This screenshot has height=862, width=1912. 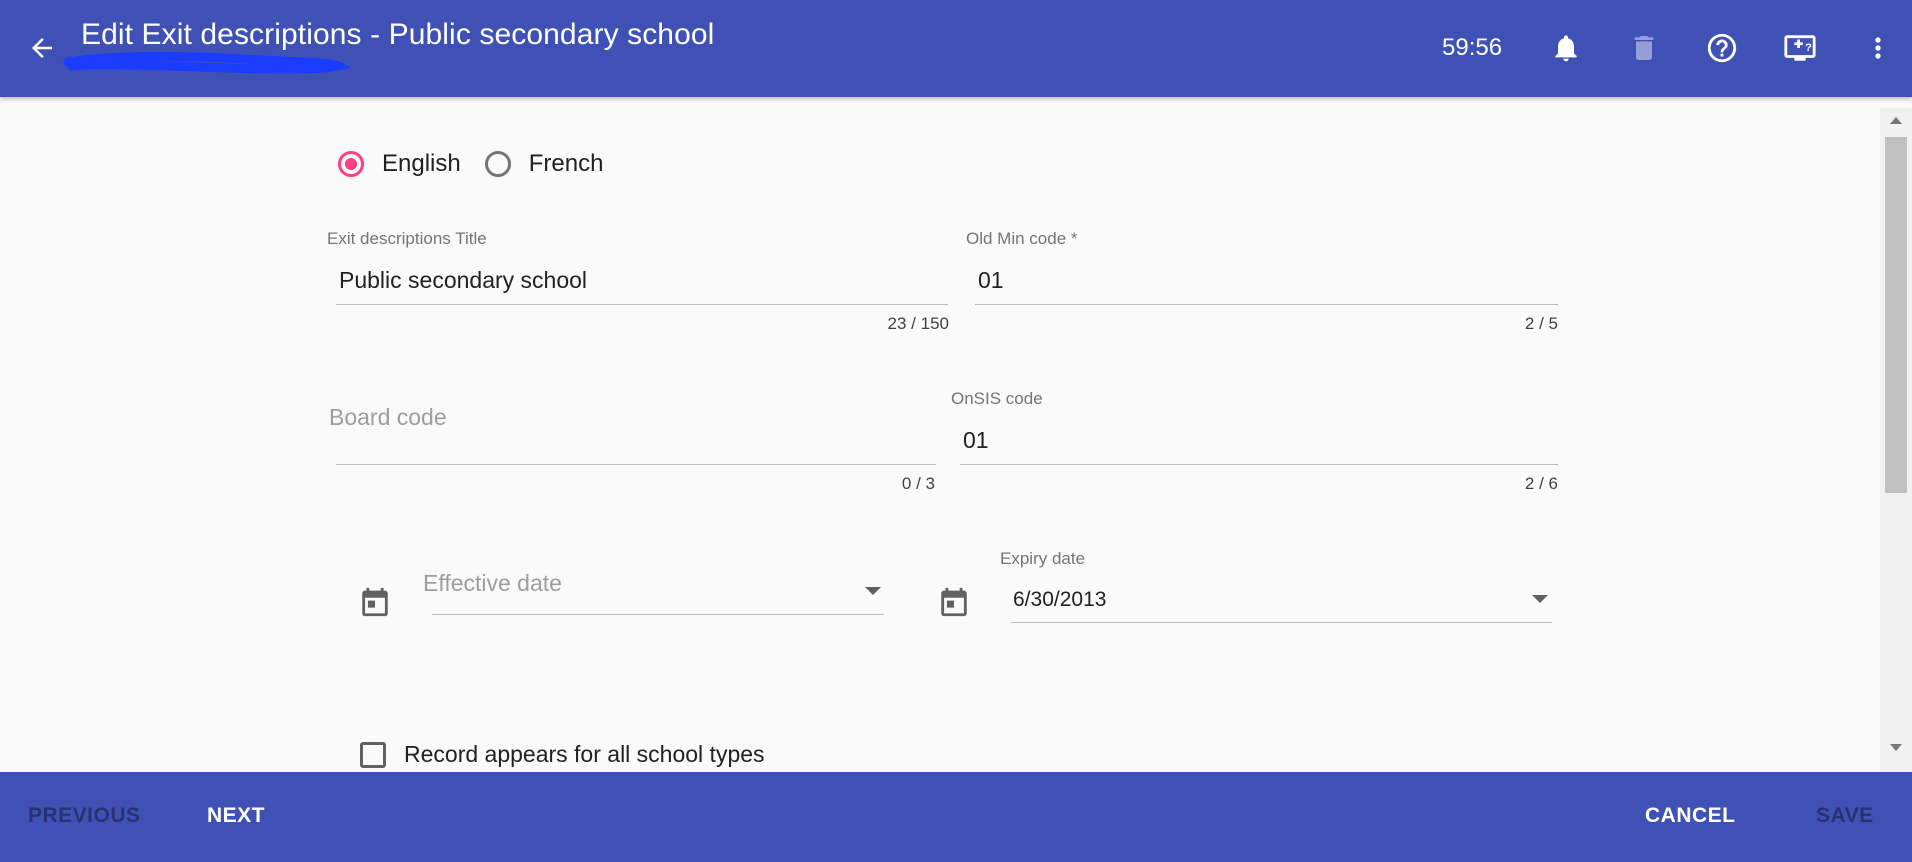 I want to click on field-label: OnSIS code, so click(x=997, y=398).